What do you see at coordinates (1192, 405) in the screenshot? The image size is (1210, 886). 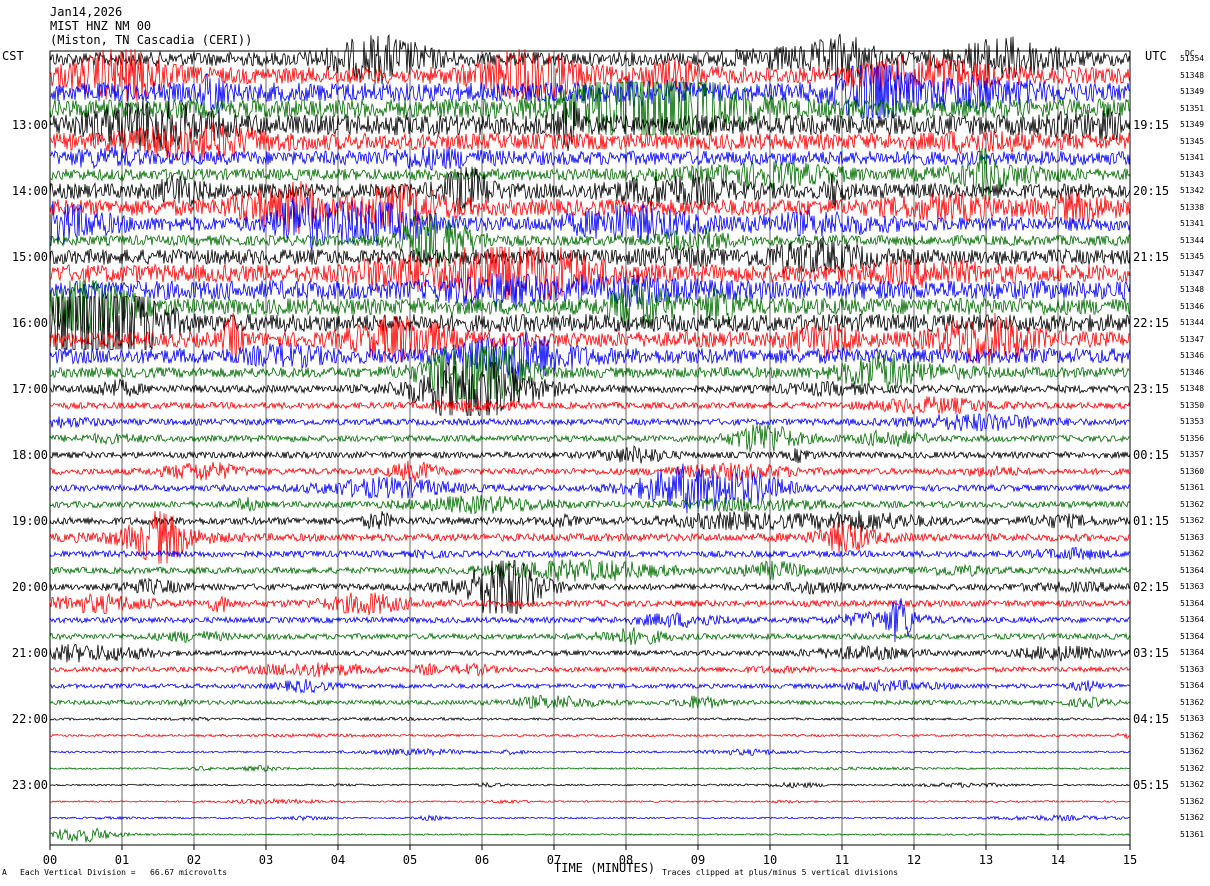 I see `dc-offset-value: 51350` at bounding box center [1192, 405].